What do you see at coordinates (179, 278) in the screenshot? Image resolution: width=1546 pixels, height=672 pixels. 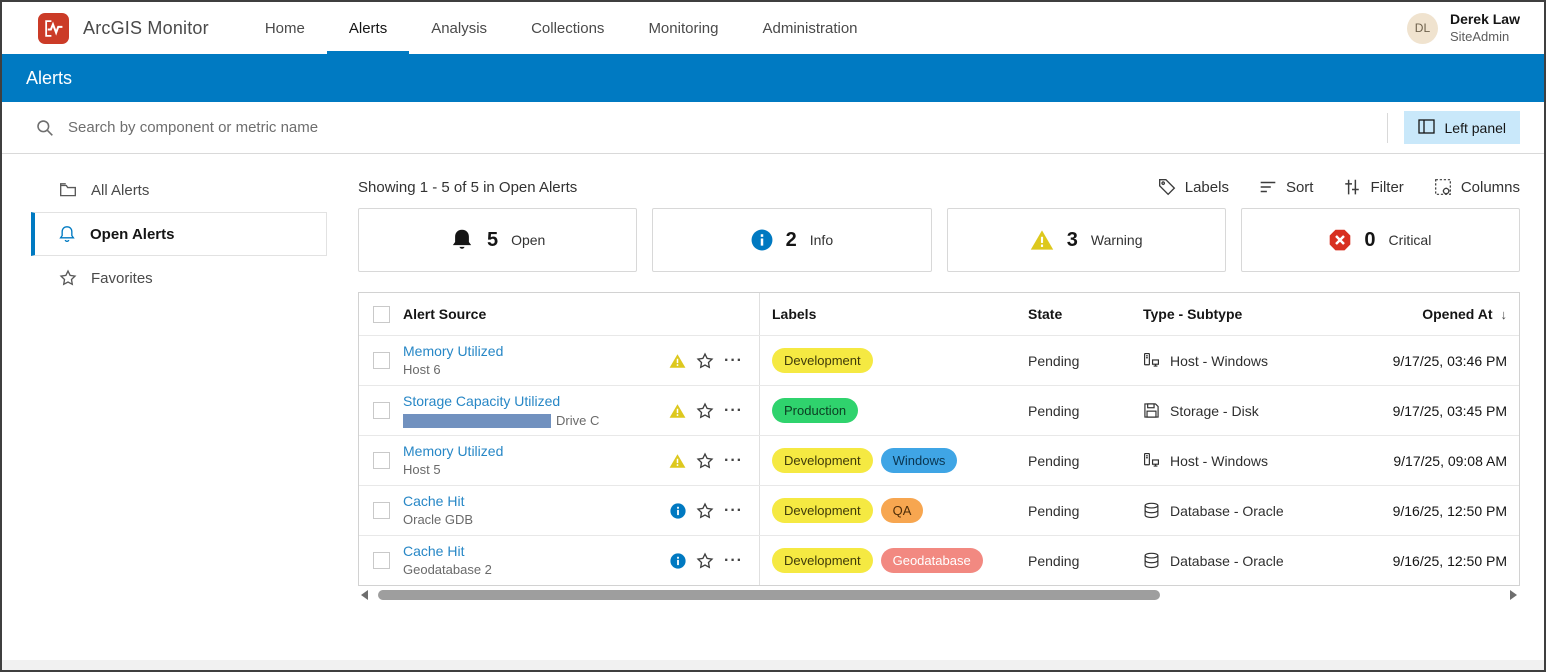 I see `sidebar-item-favorites: Favorites` at bounding box center [179, 278].